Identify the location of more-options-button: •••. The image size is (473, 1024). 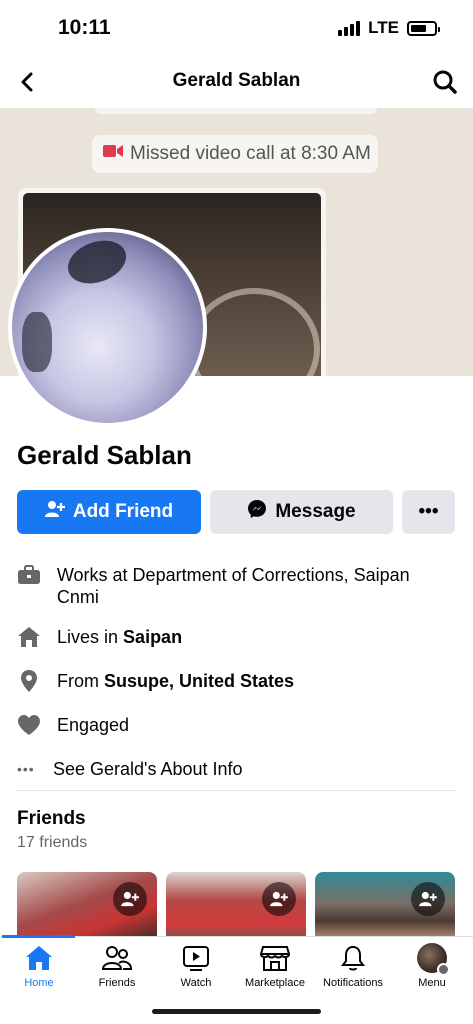
(428, 512).